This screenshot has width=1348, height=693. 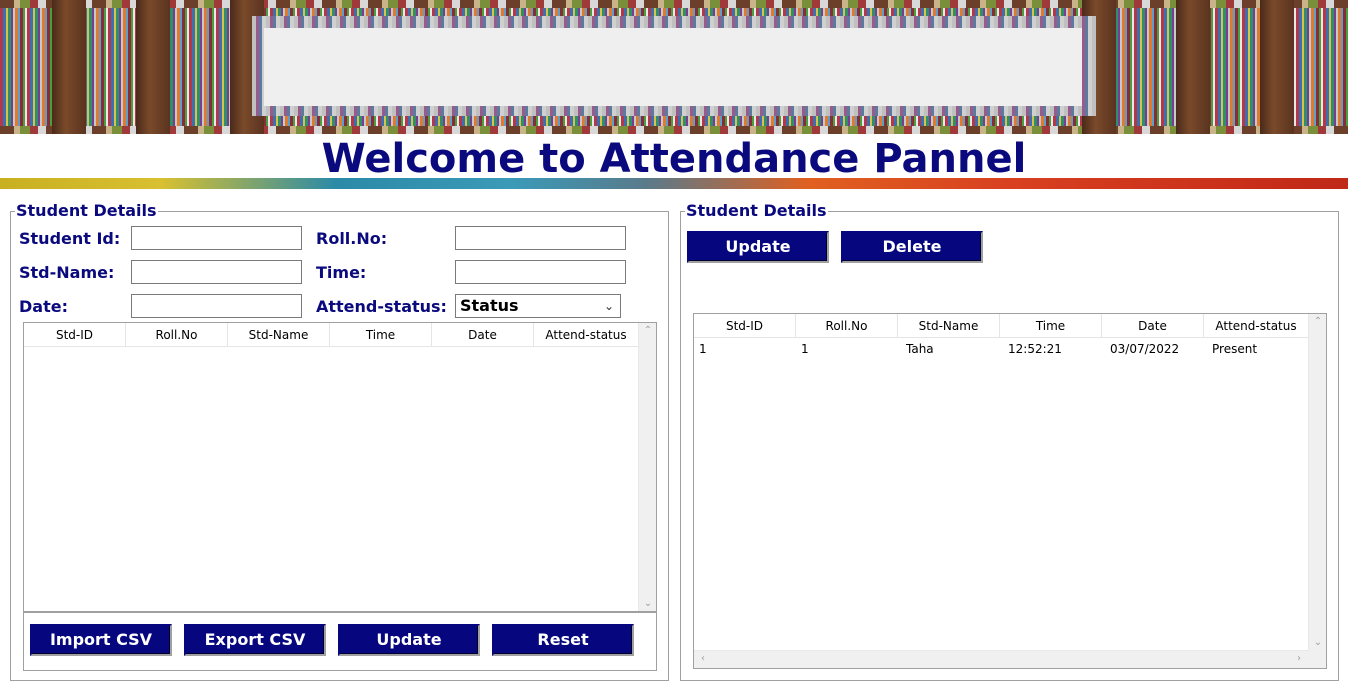 What do you see at coordinates (847, 326) in the screenshot?
I see `right-table-col-header: Roll.No` at bounding box center [847, 326].